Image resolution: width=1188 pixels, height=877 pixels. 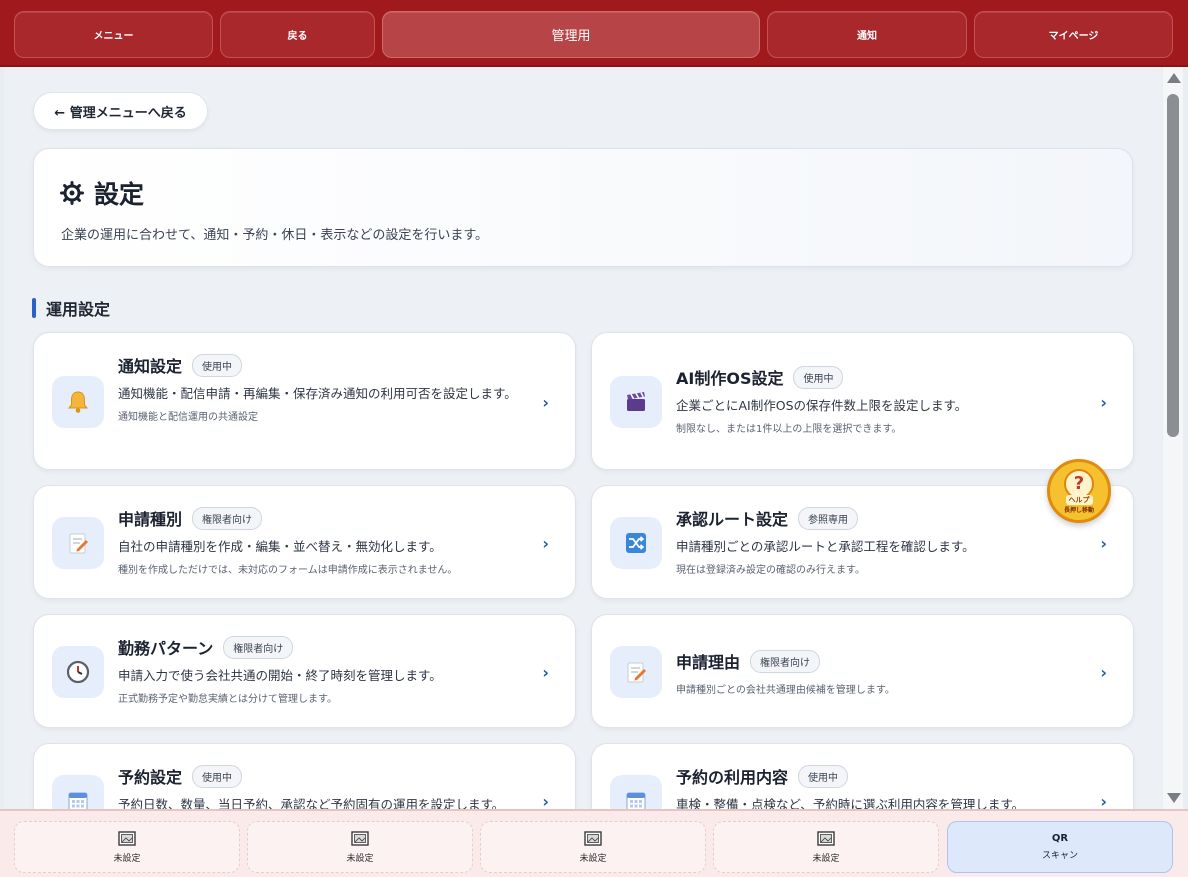 I want to click on page-description: 企業の運用に合わせて、通知・予約・休日・表示などの設定を行います。, so click(x=275, y=235).